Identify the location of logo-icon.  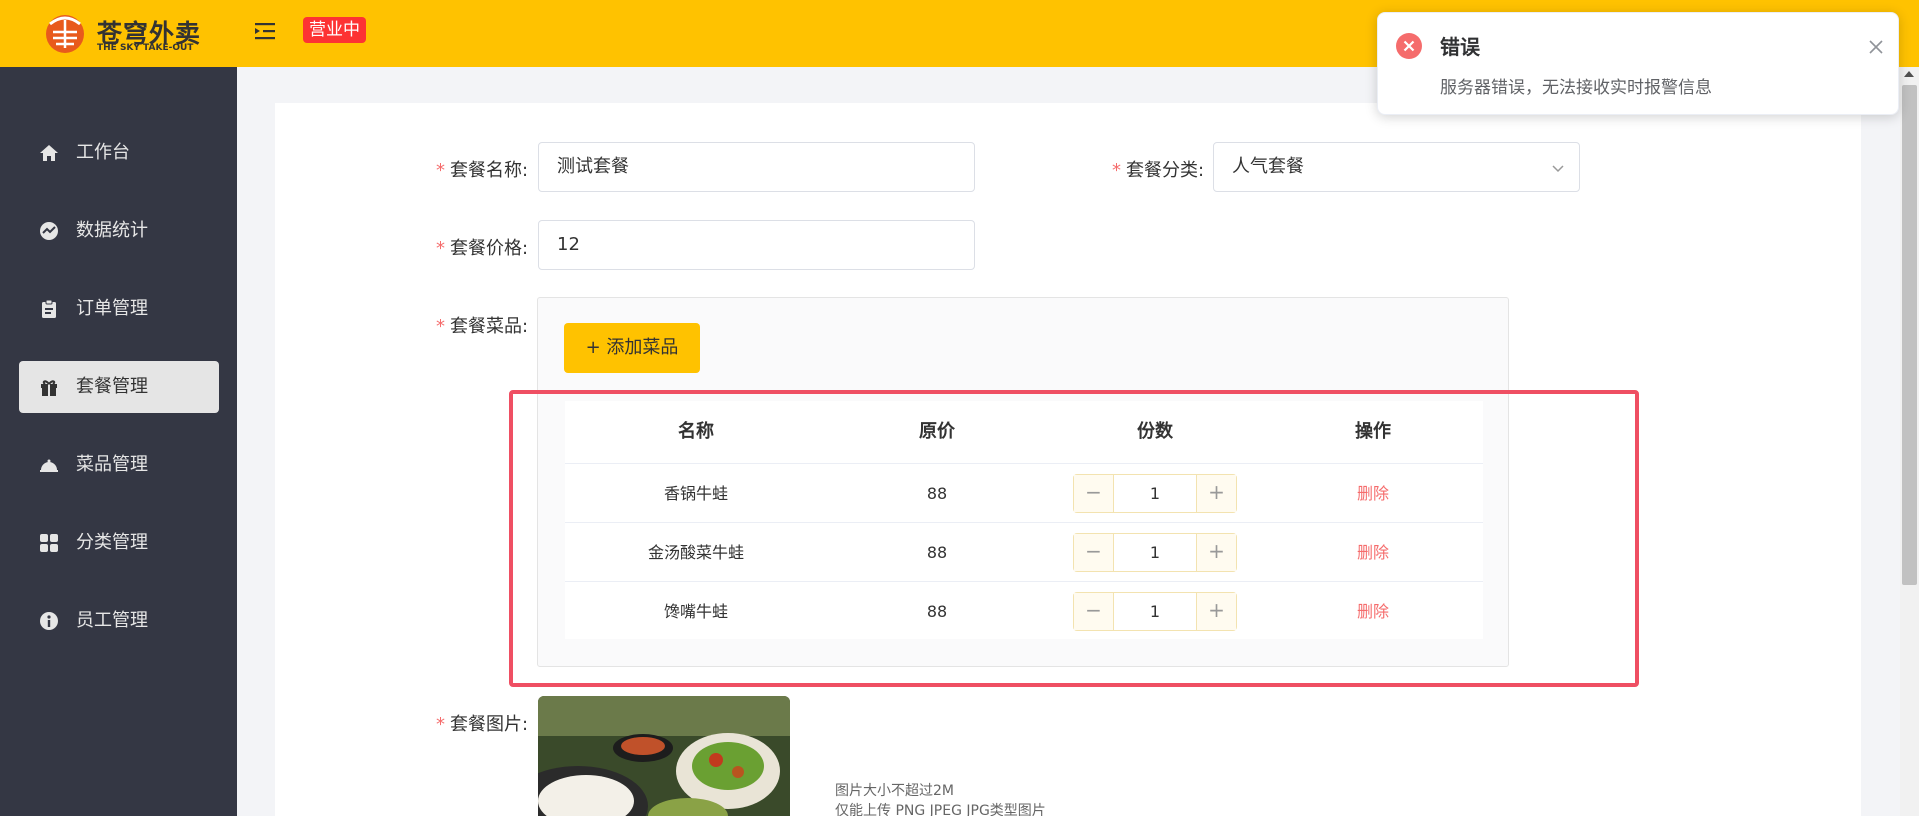
(65, 34).